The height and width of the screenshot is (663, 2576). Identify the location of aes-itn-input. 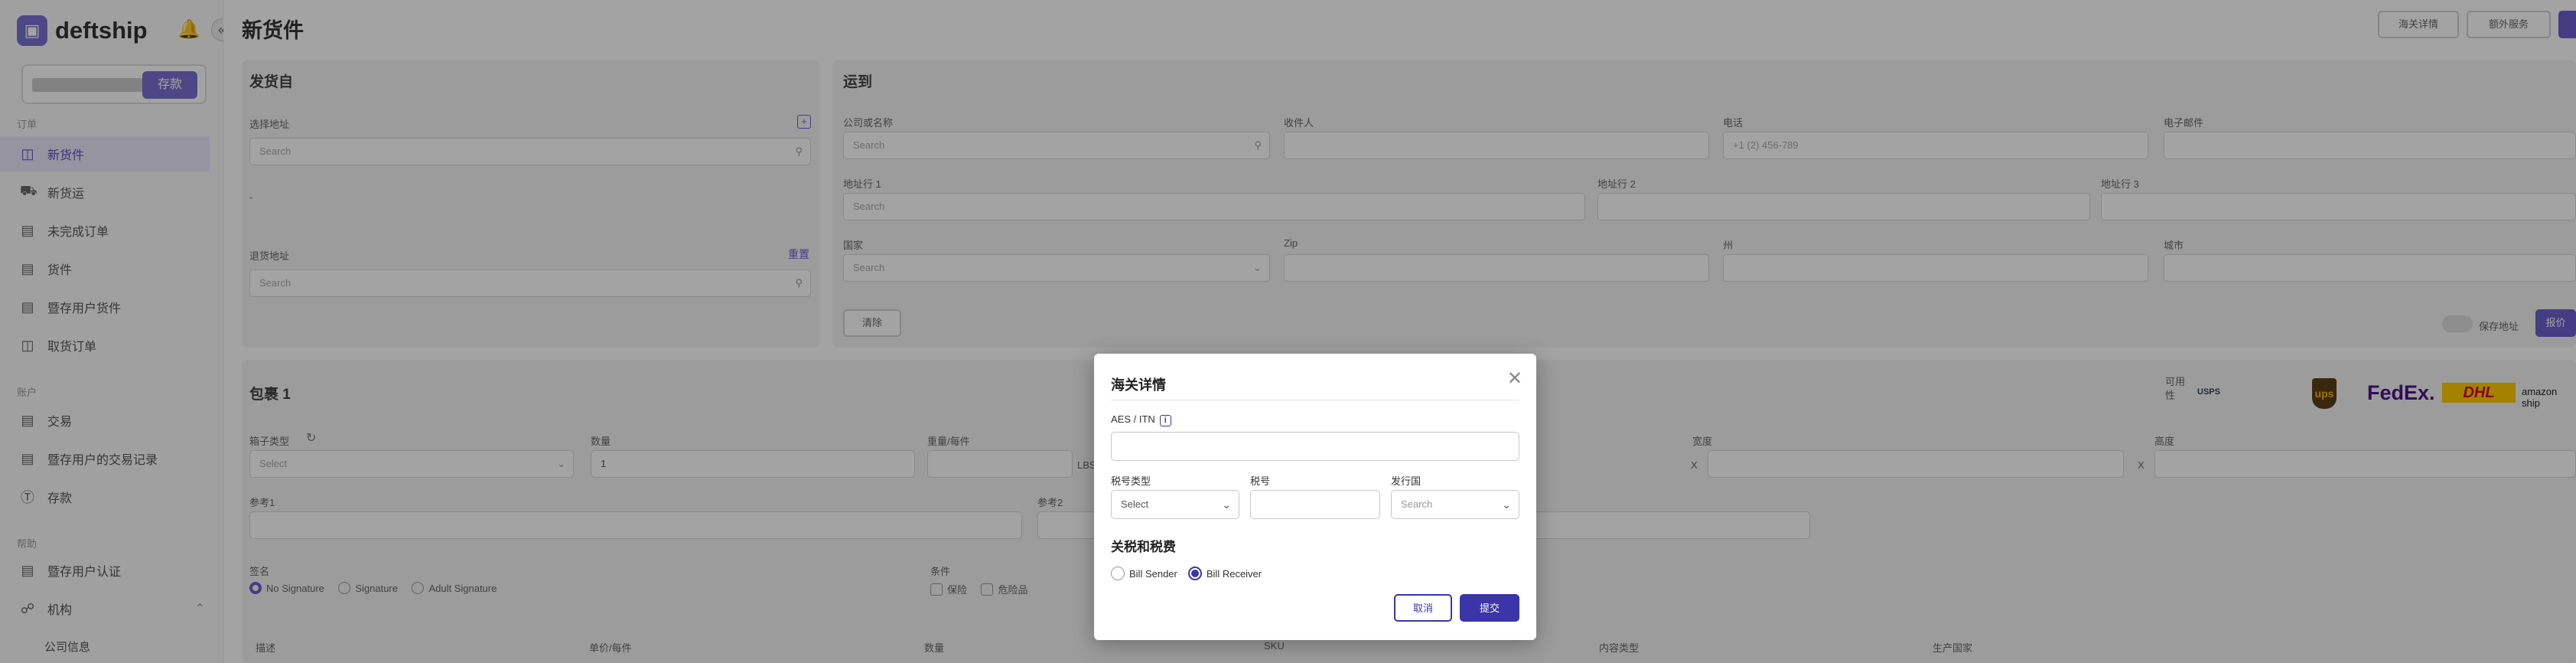
(1315, 446).